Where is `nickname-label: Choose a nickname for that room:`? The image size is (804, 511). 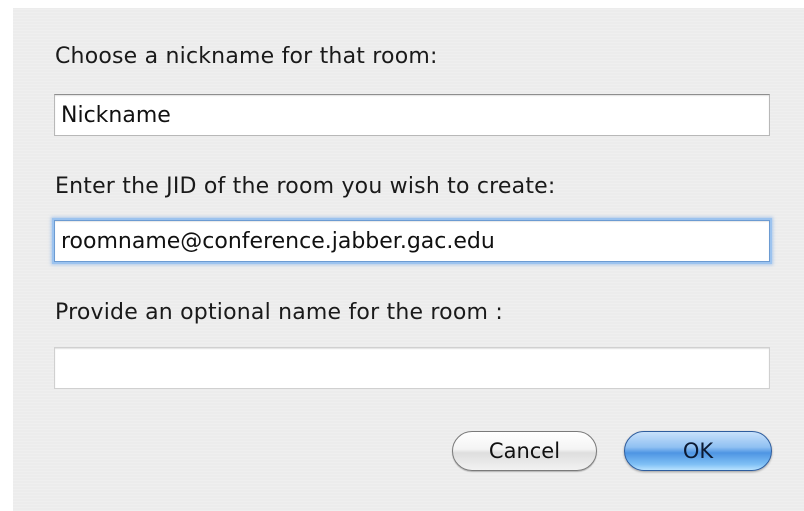 nickname-label: Choose a nickname for that room: is located at coordinates (246, 56).